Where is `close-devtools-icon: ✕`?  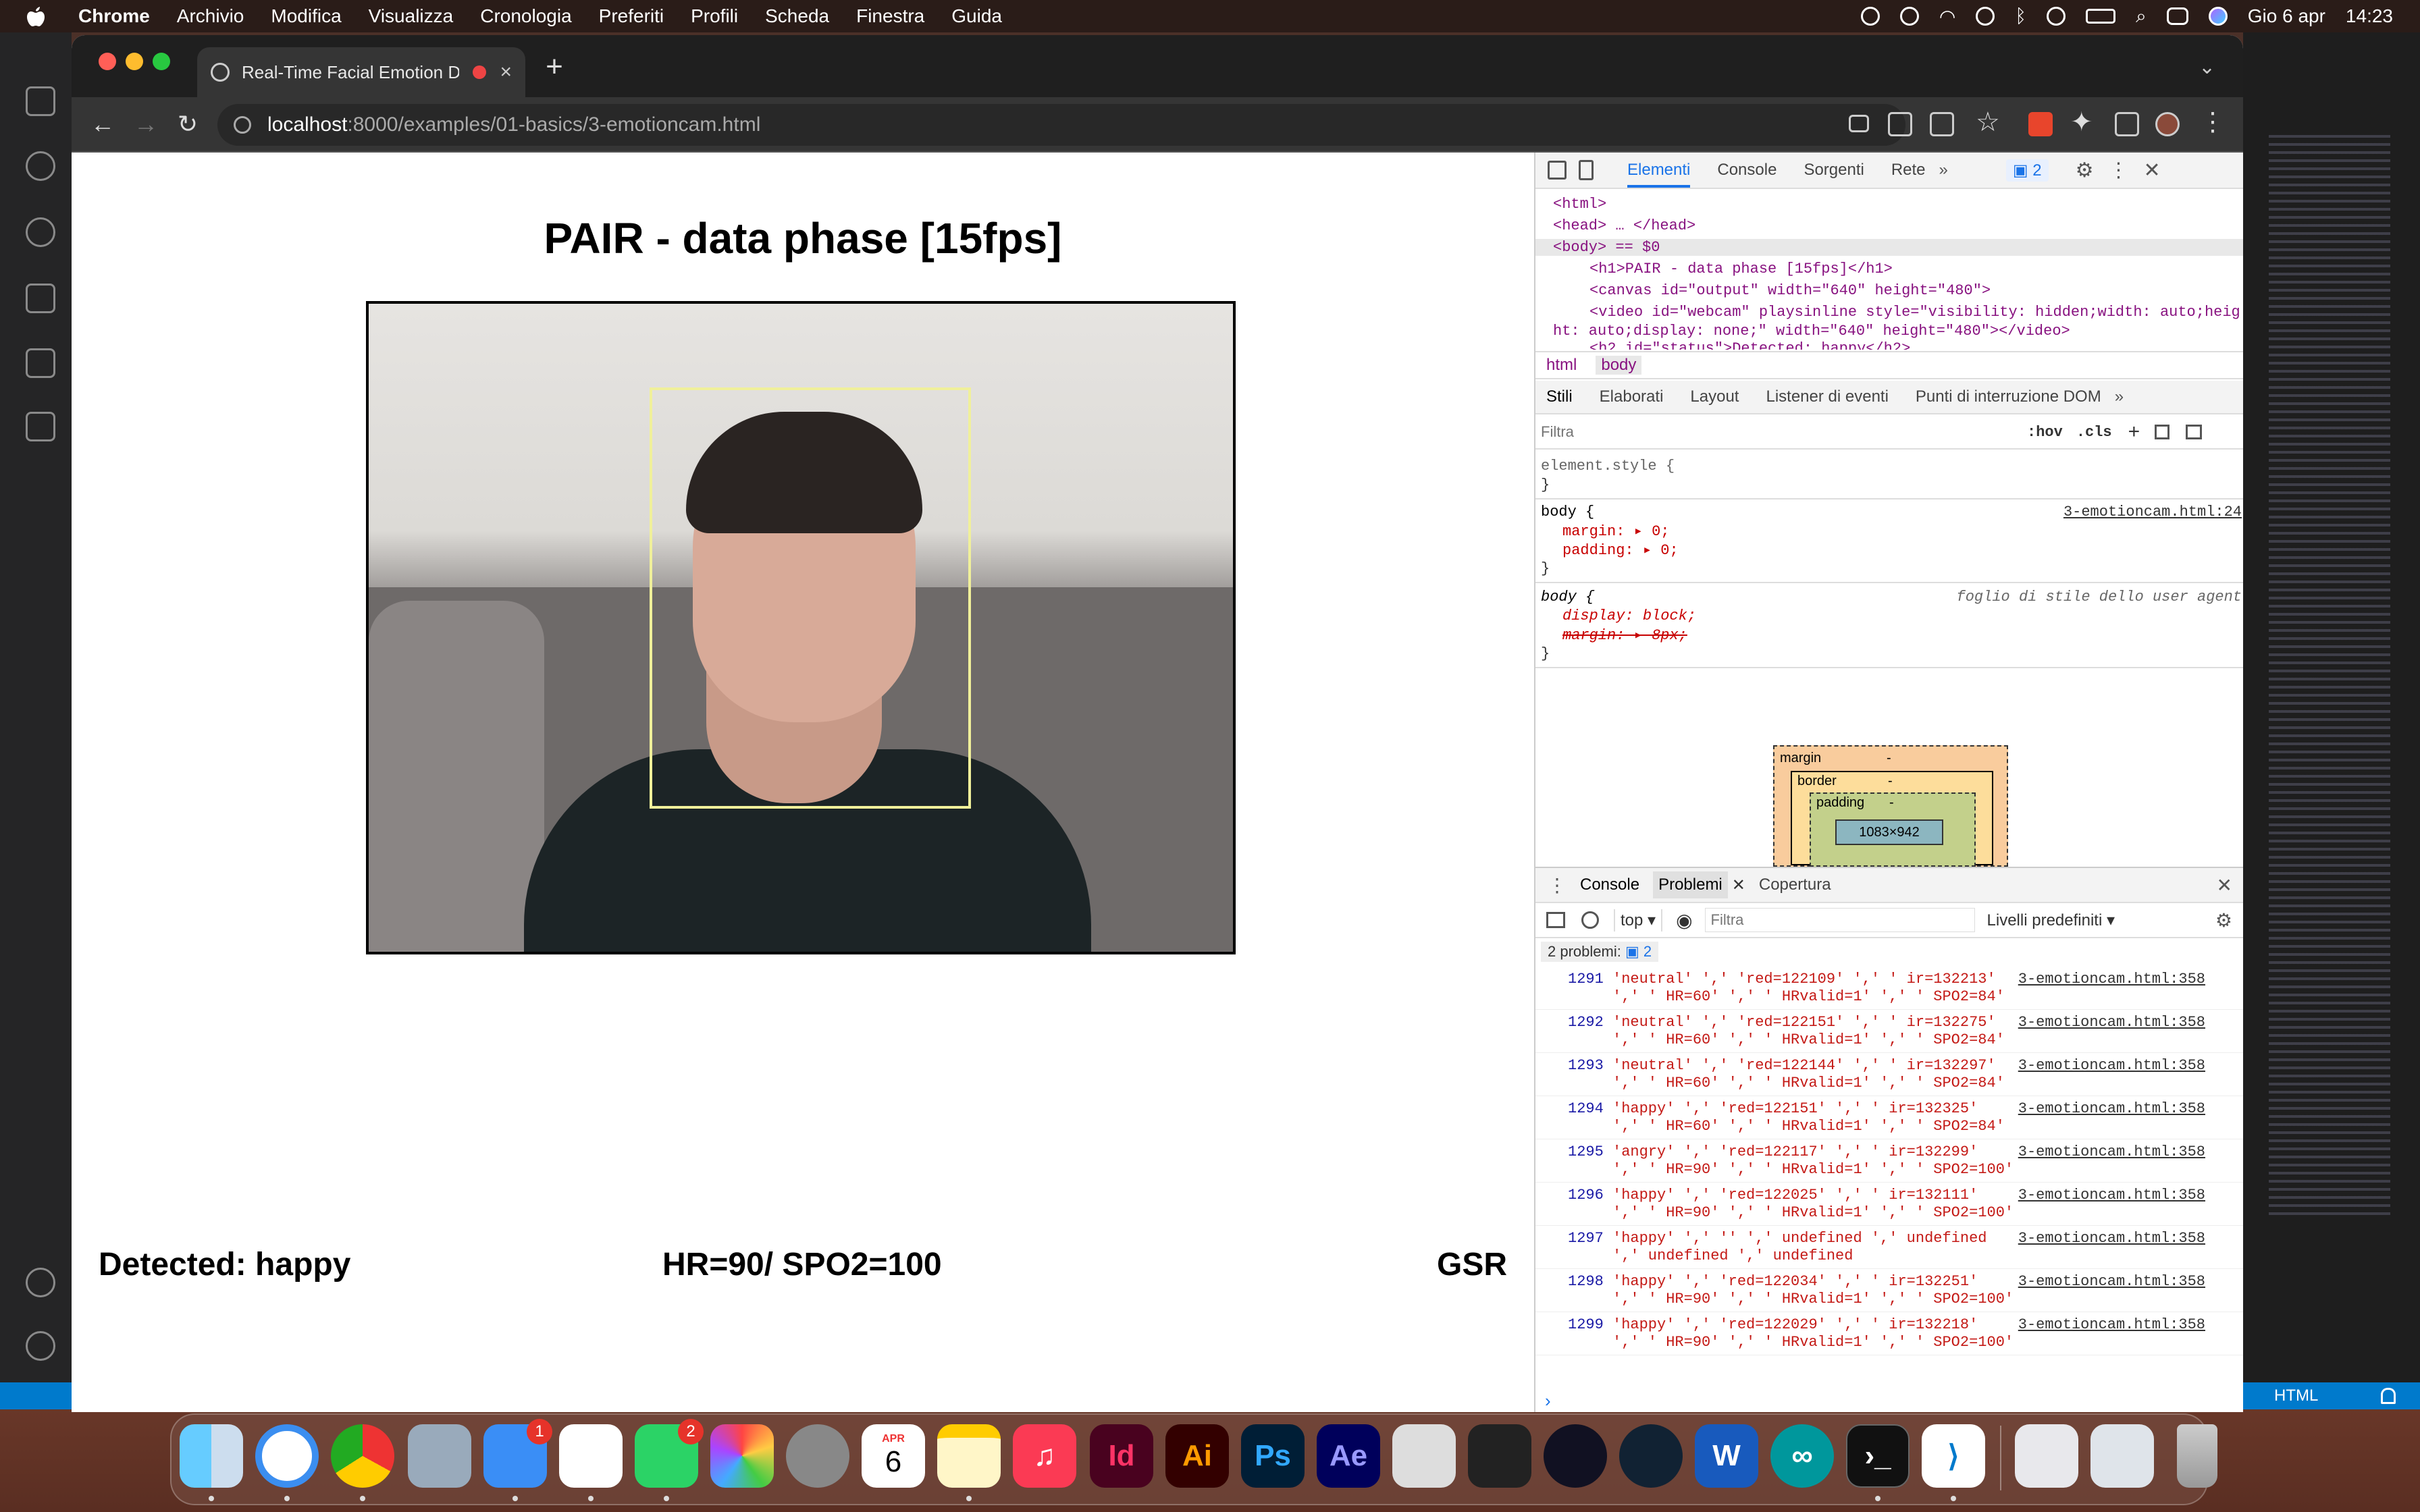 close-devtools-icon: ✕ is located at coordinates (2152, 170).